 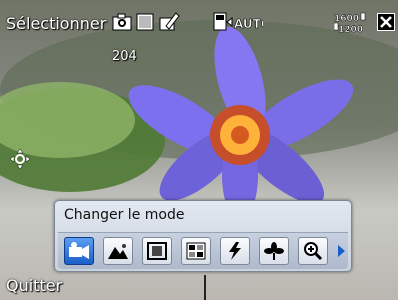 I want to click on frame-icon, so click(x=157, y=251).